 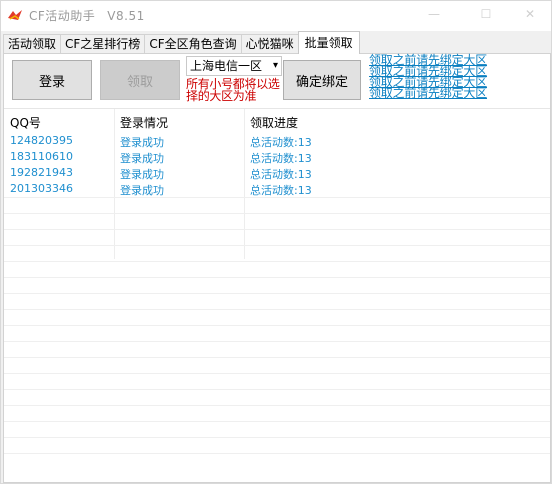 What do you see at coordinates (274, 122) in the screenshot?
I see `column-header-claim-progress: 领取进度` at bounding box center [274, 122].